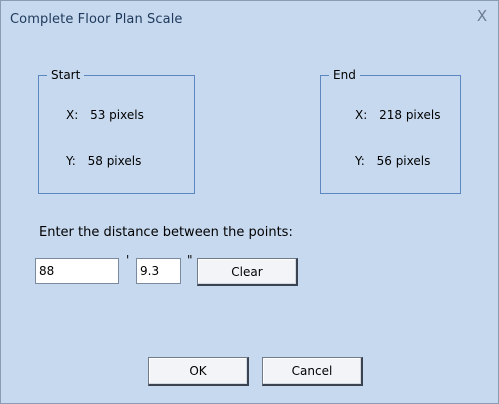 The image size is (499, 404). I want to click on start-y-label: Y:, so click(71, 161).